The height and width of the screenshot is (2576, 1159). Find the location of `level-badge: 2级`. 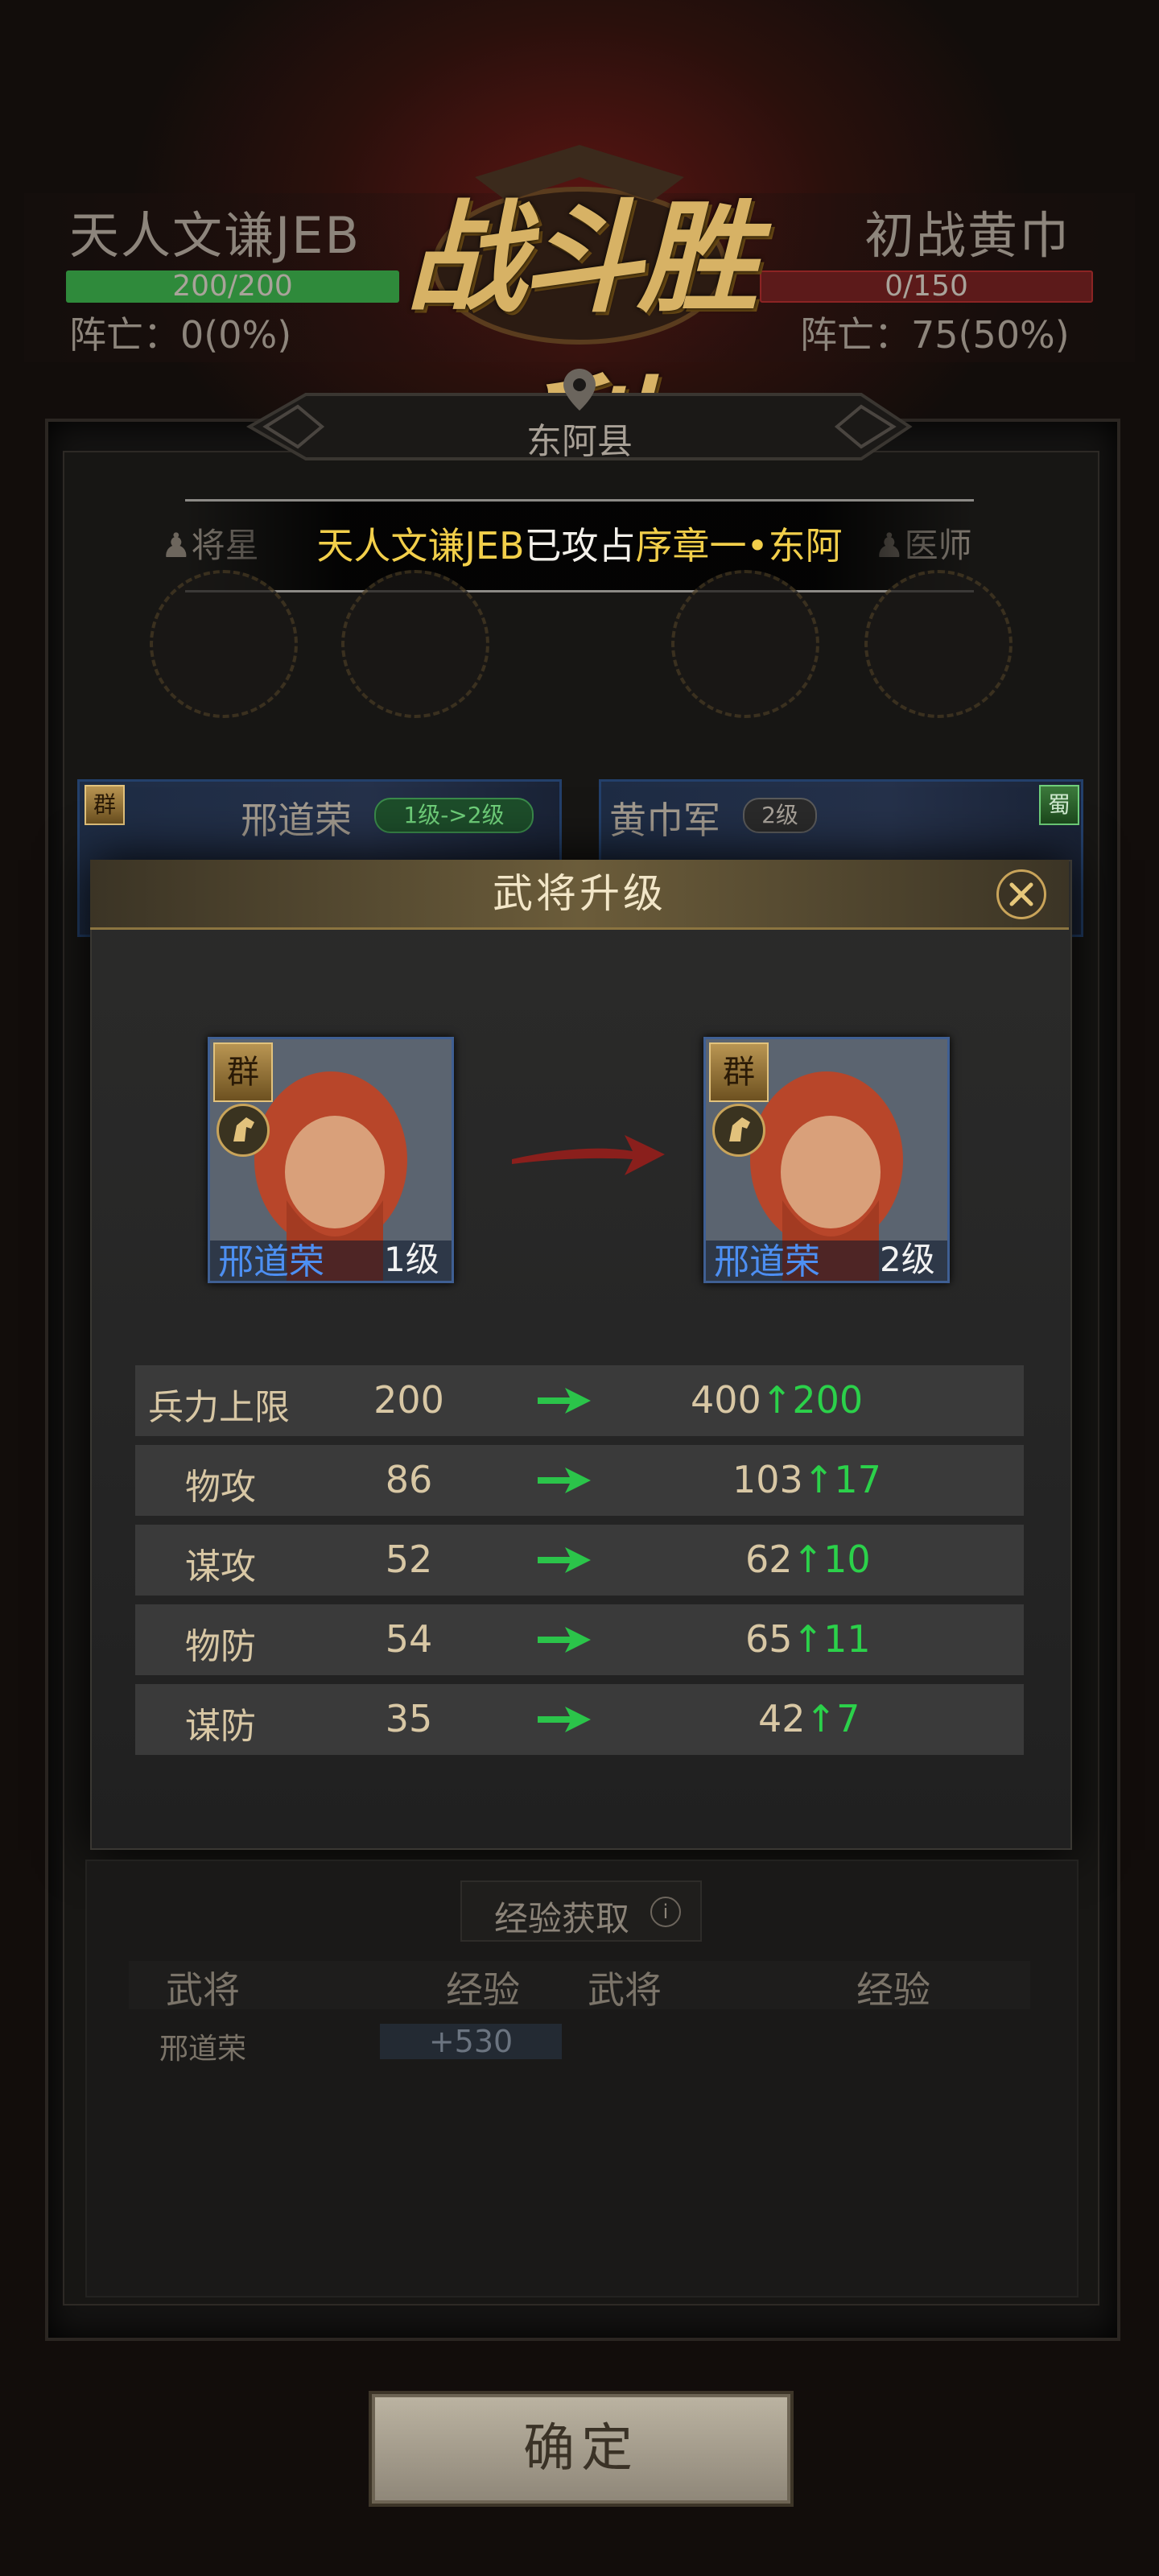

level-badge: 2级 is located at coordinates (780, 815).